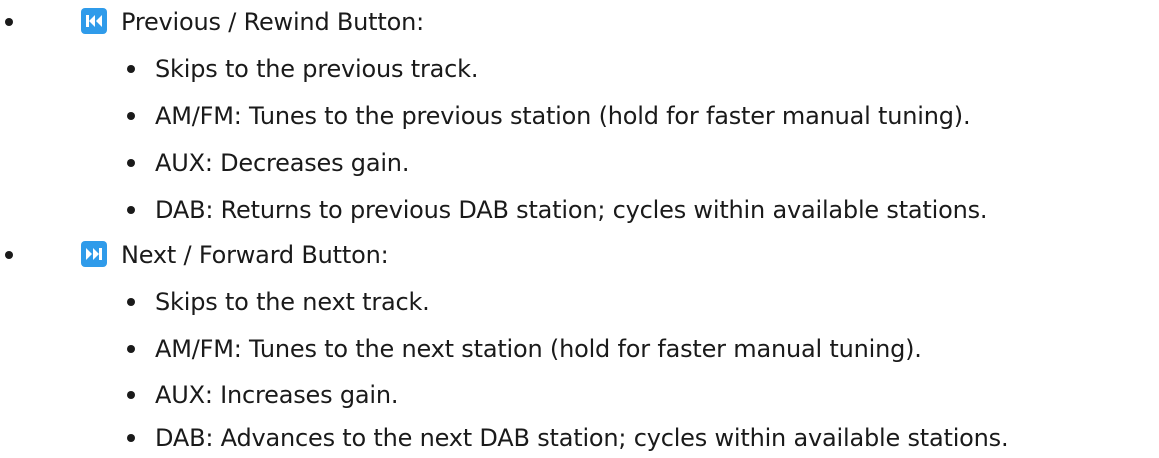 The image size is (1159, 458). What do you see at coordinates (255, 255) in the screenshot?
I see `section-heading: Next / Forward Button:` at bounding box center [255, 255].